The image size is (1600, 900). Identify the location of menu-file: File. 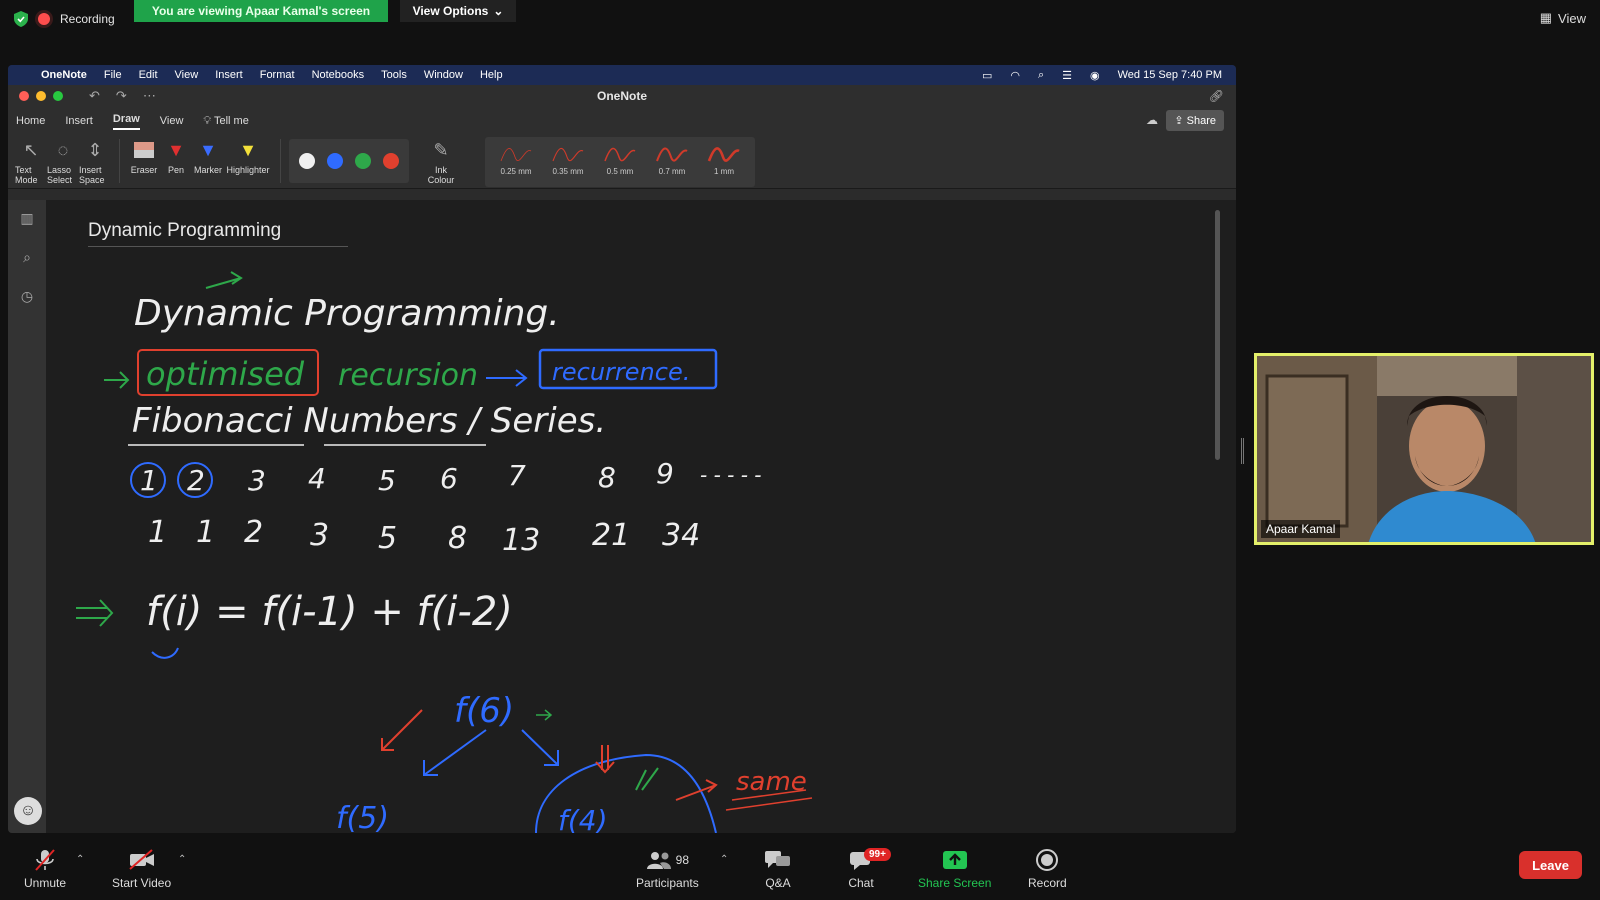
(113, 75).